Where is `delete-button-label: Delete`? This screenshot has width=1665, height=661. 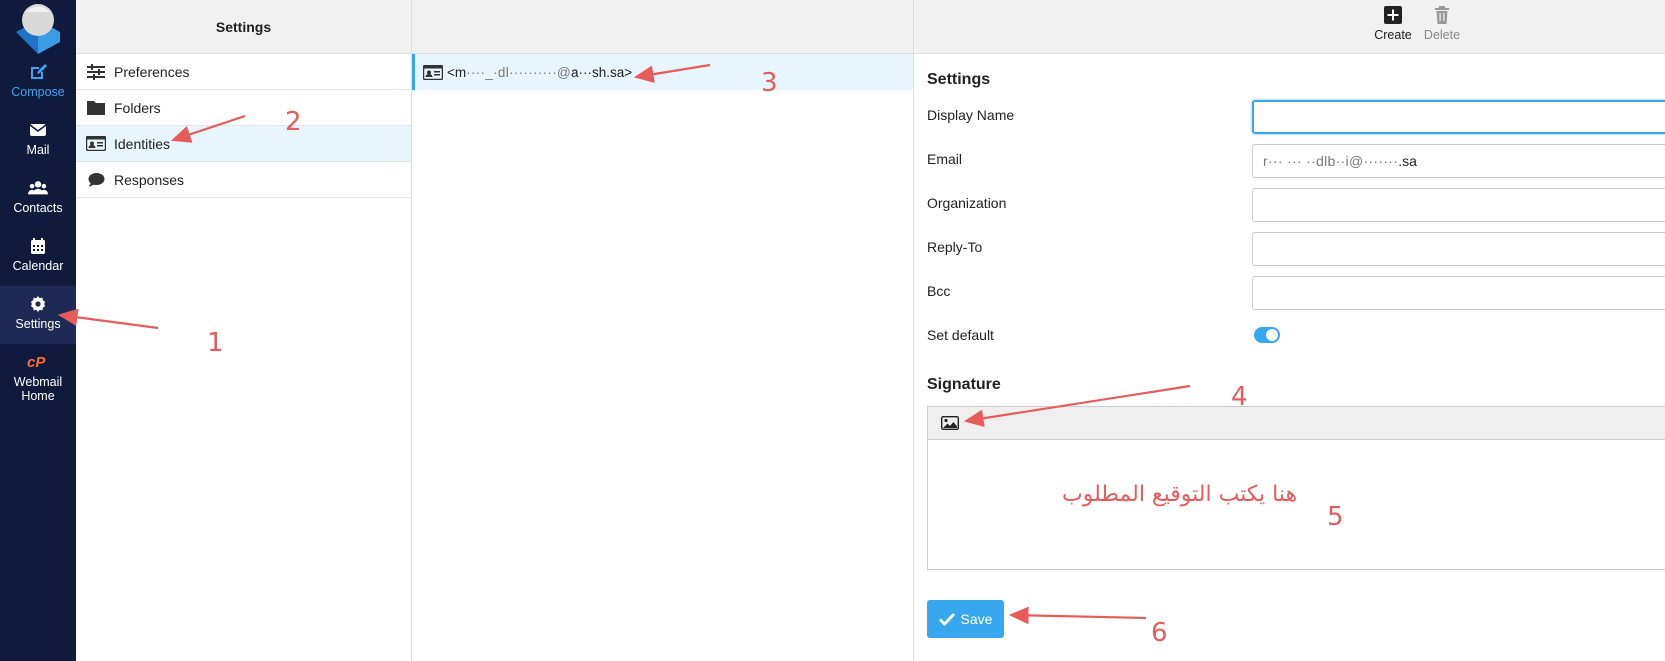
delete-button-label: Delete is located at coordinates (1442, 35).